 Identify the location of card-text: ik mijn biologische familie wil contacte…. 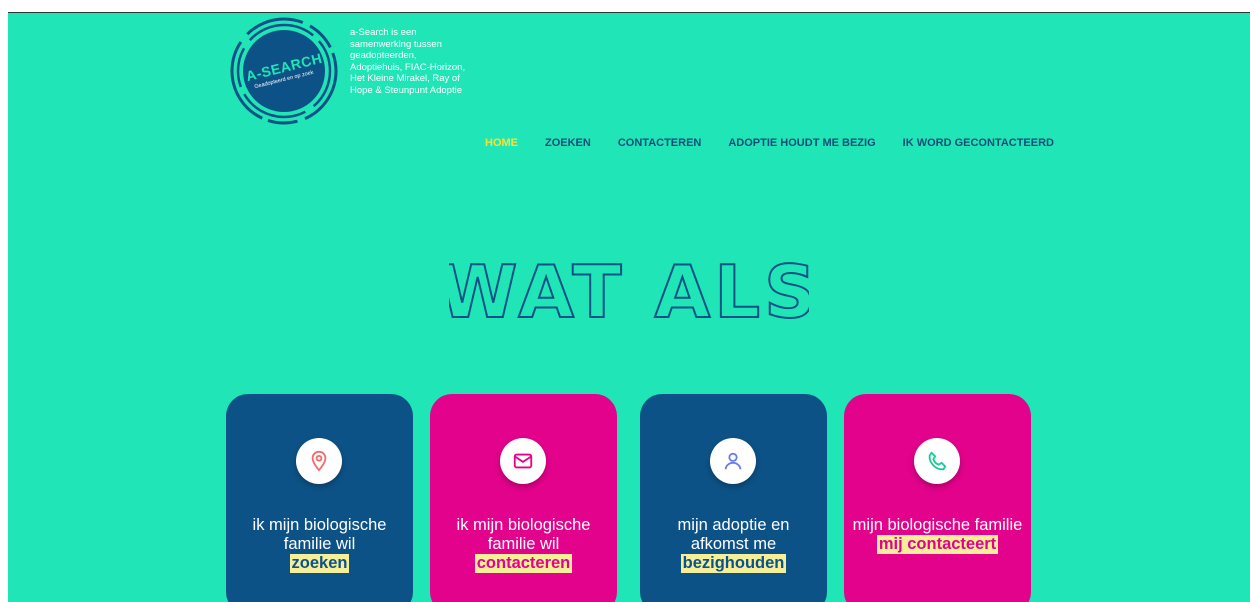
(523, 544).